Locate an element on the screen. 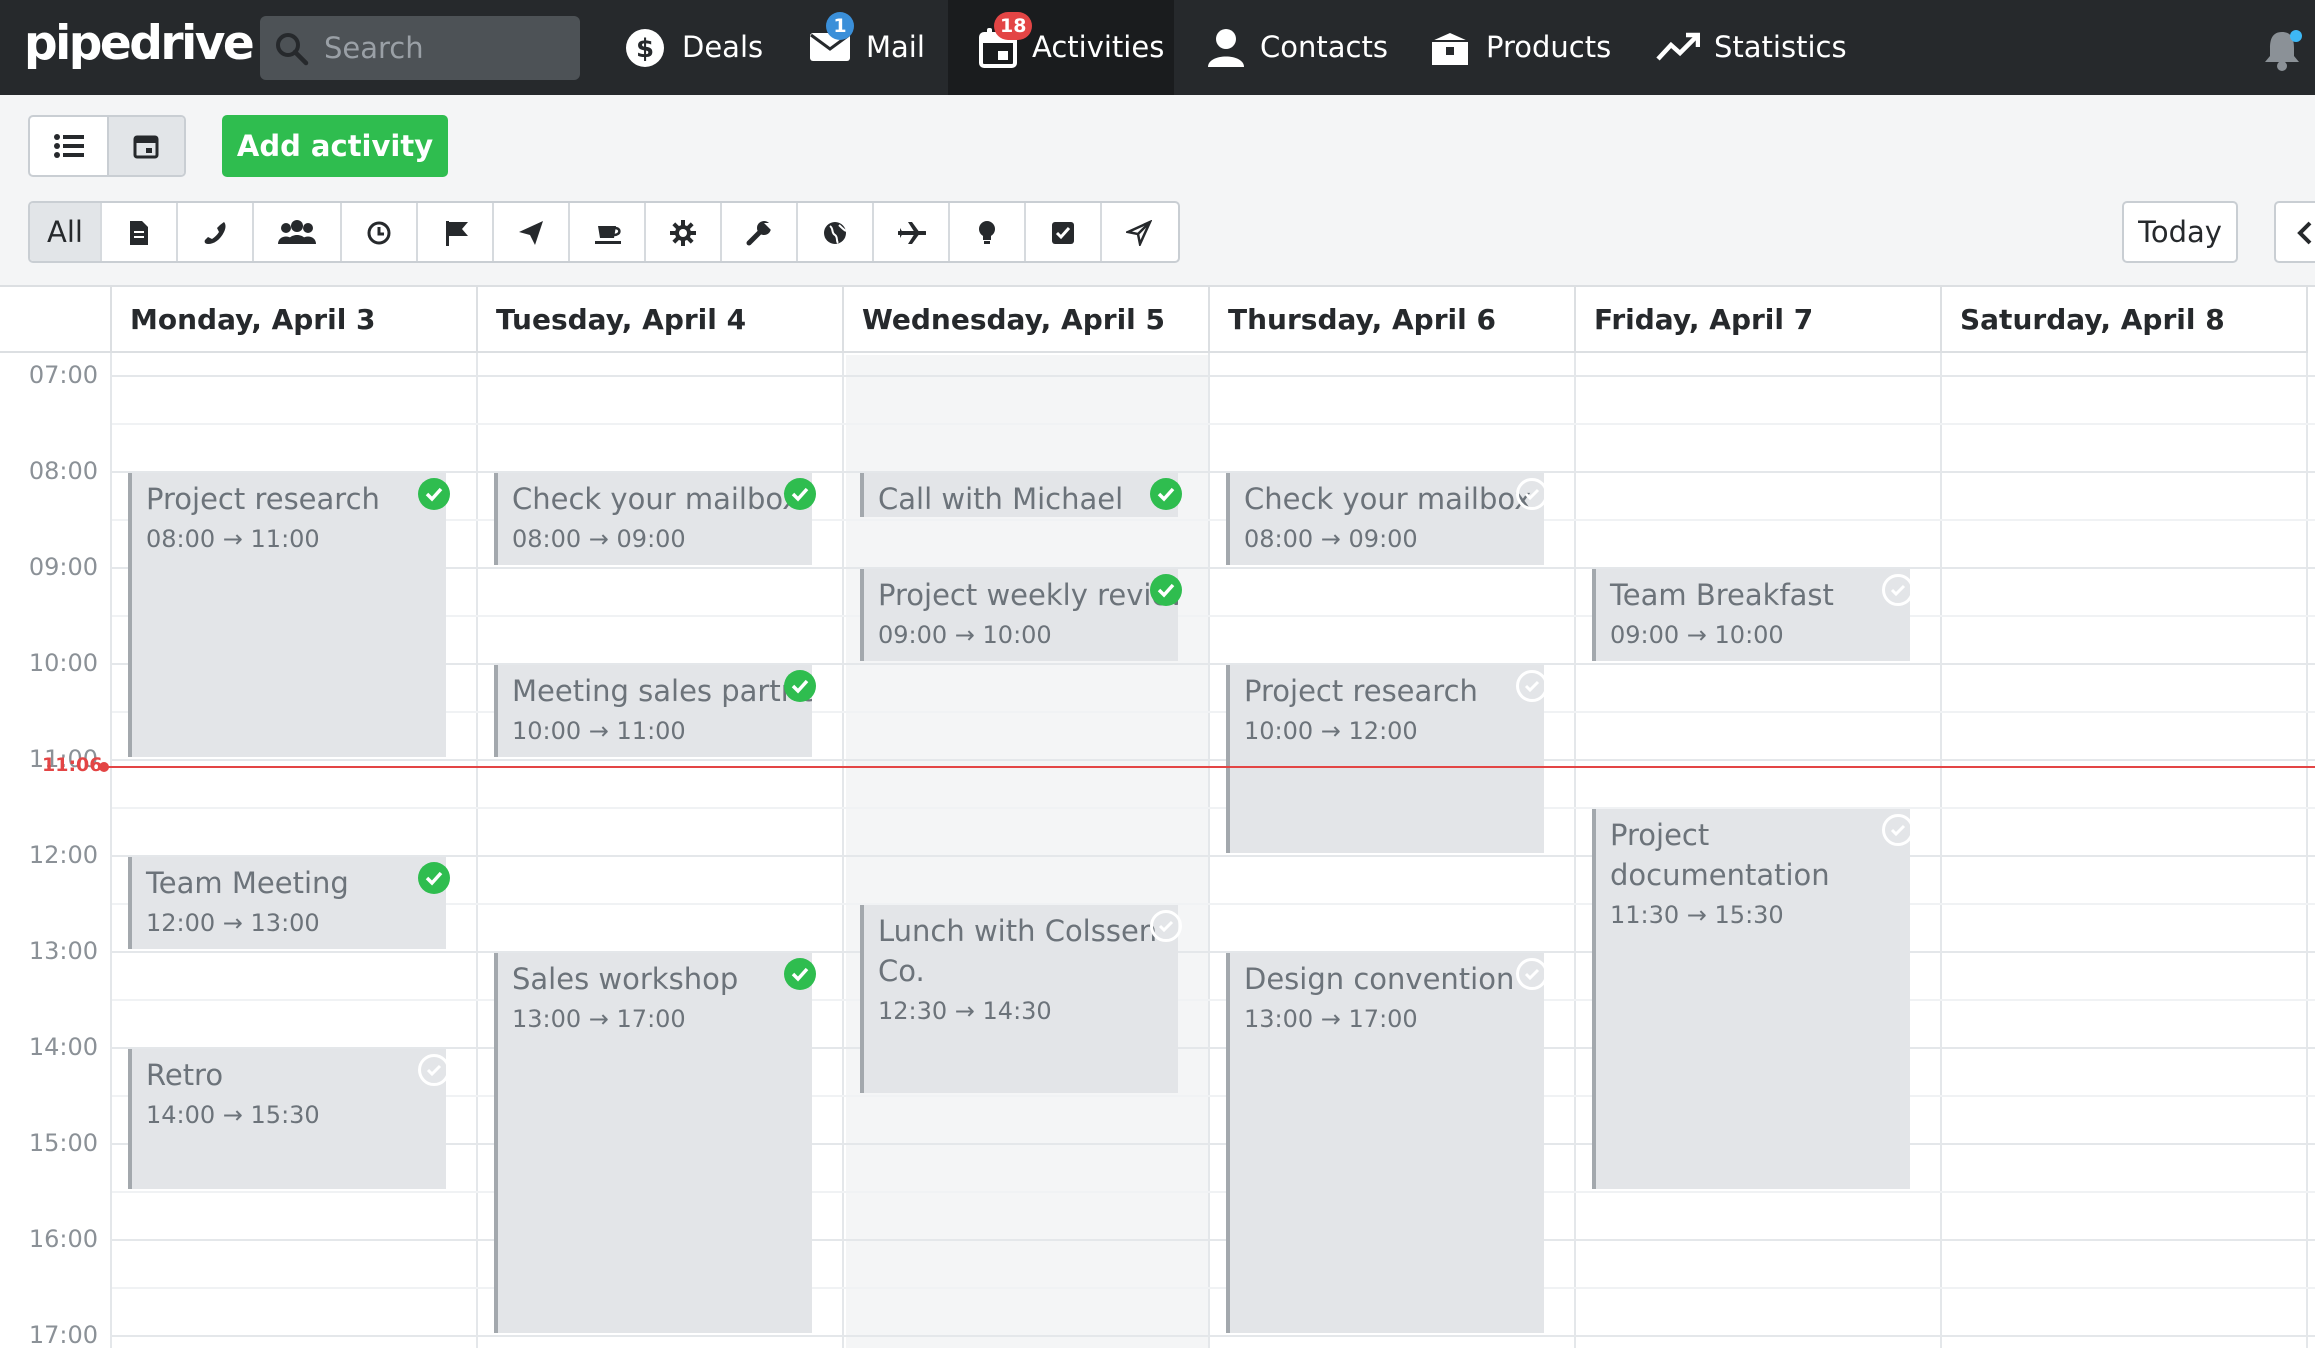 This screenshot has width=2315, height=1349. calendar-view-button is located at coordinates (145, 146).